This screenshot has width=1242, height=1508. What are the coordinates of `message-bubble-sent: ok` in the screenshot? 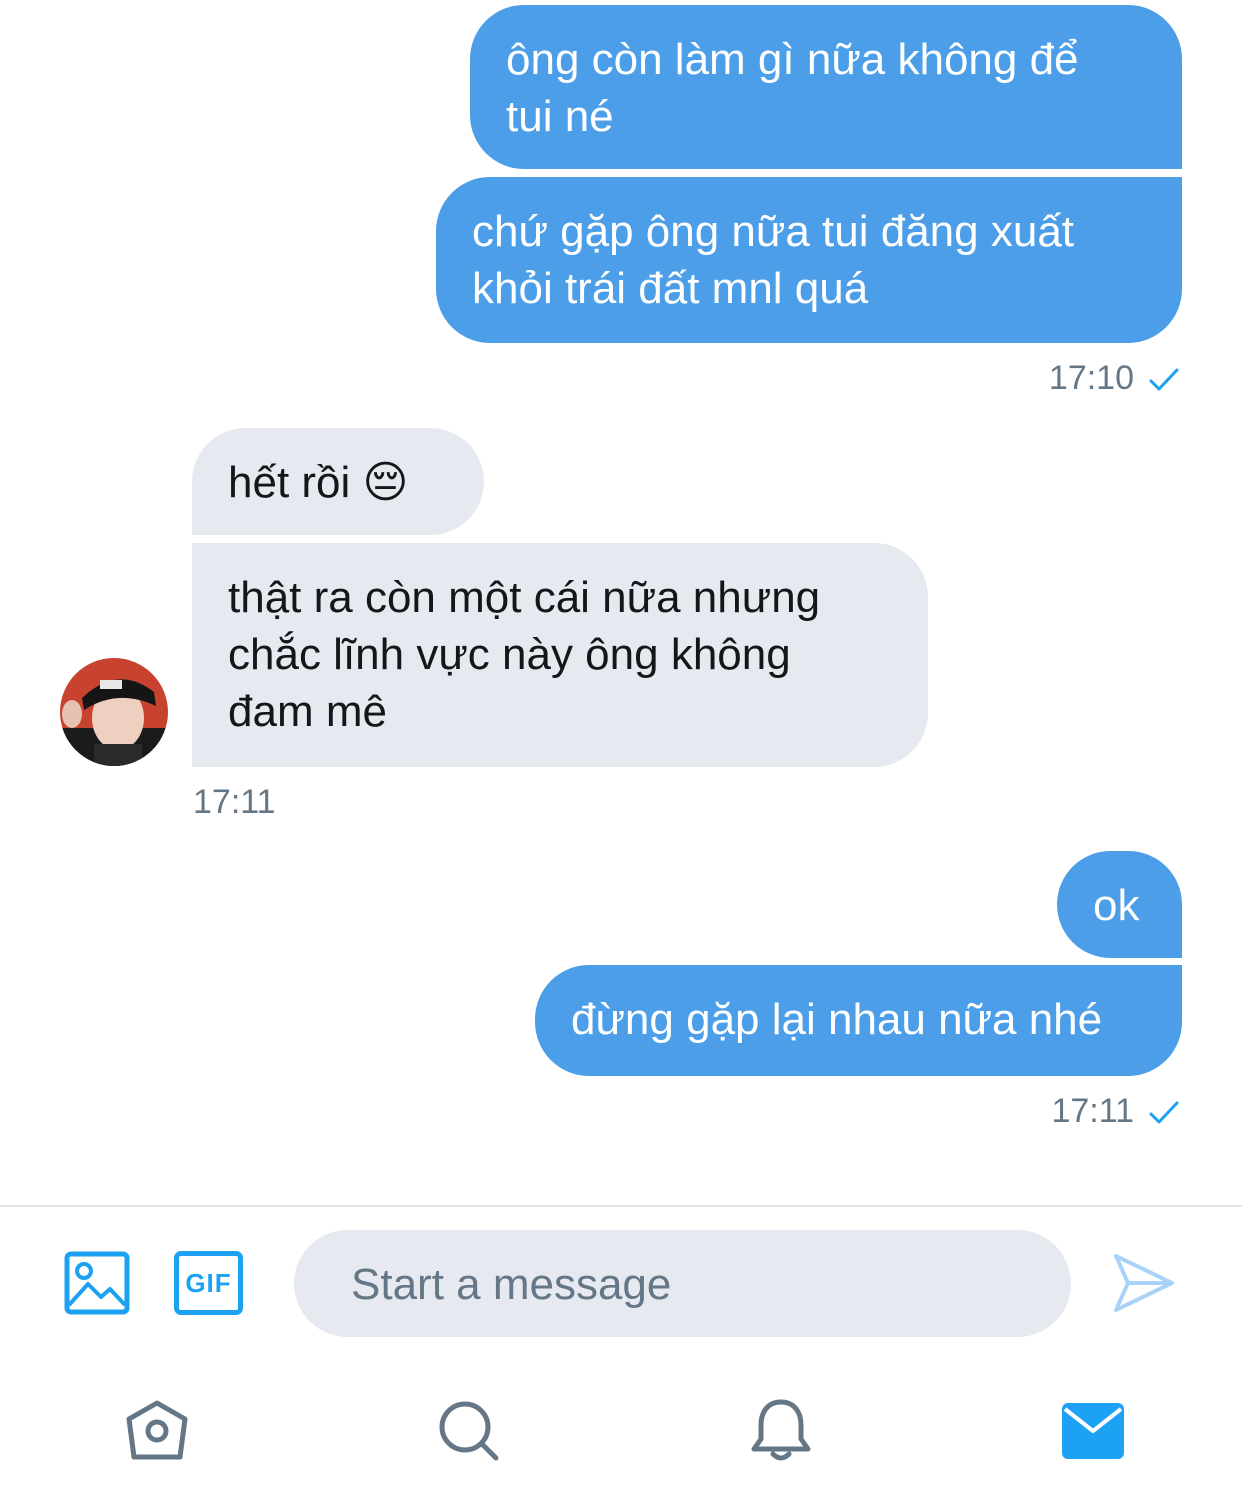 It's located at (1119, 904).